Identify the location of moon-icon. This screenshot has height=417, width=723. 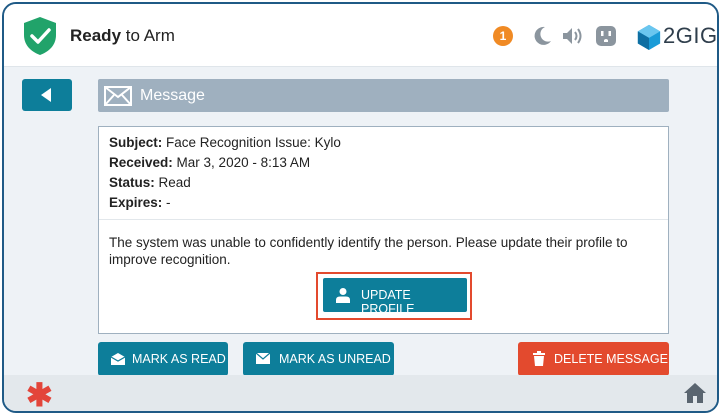
(542, 36).